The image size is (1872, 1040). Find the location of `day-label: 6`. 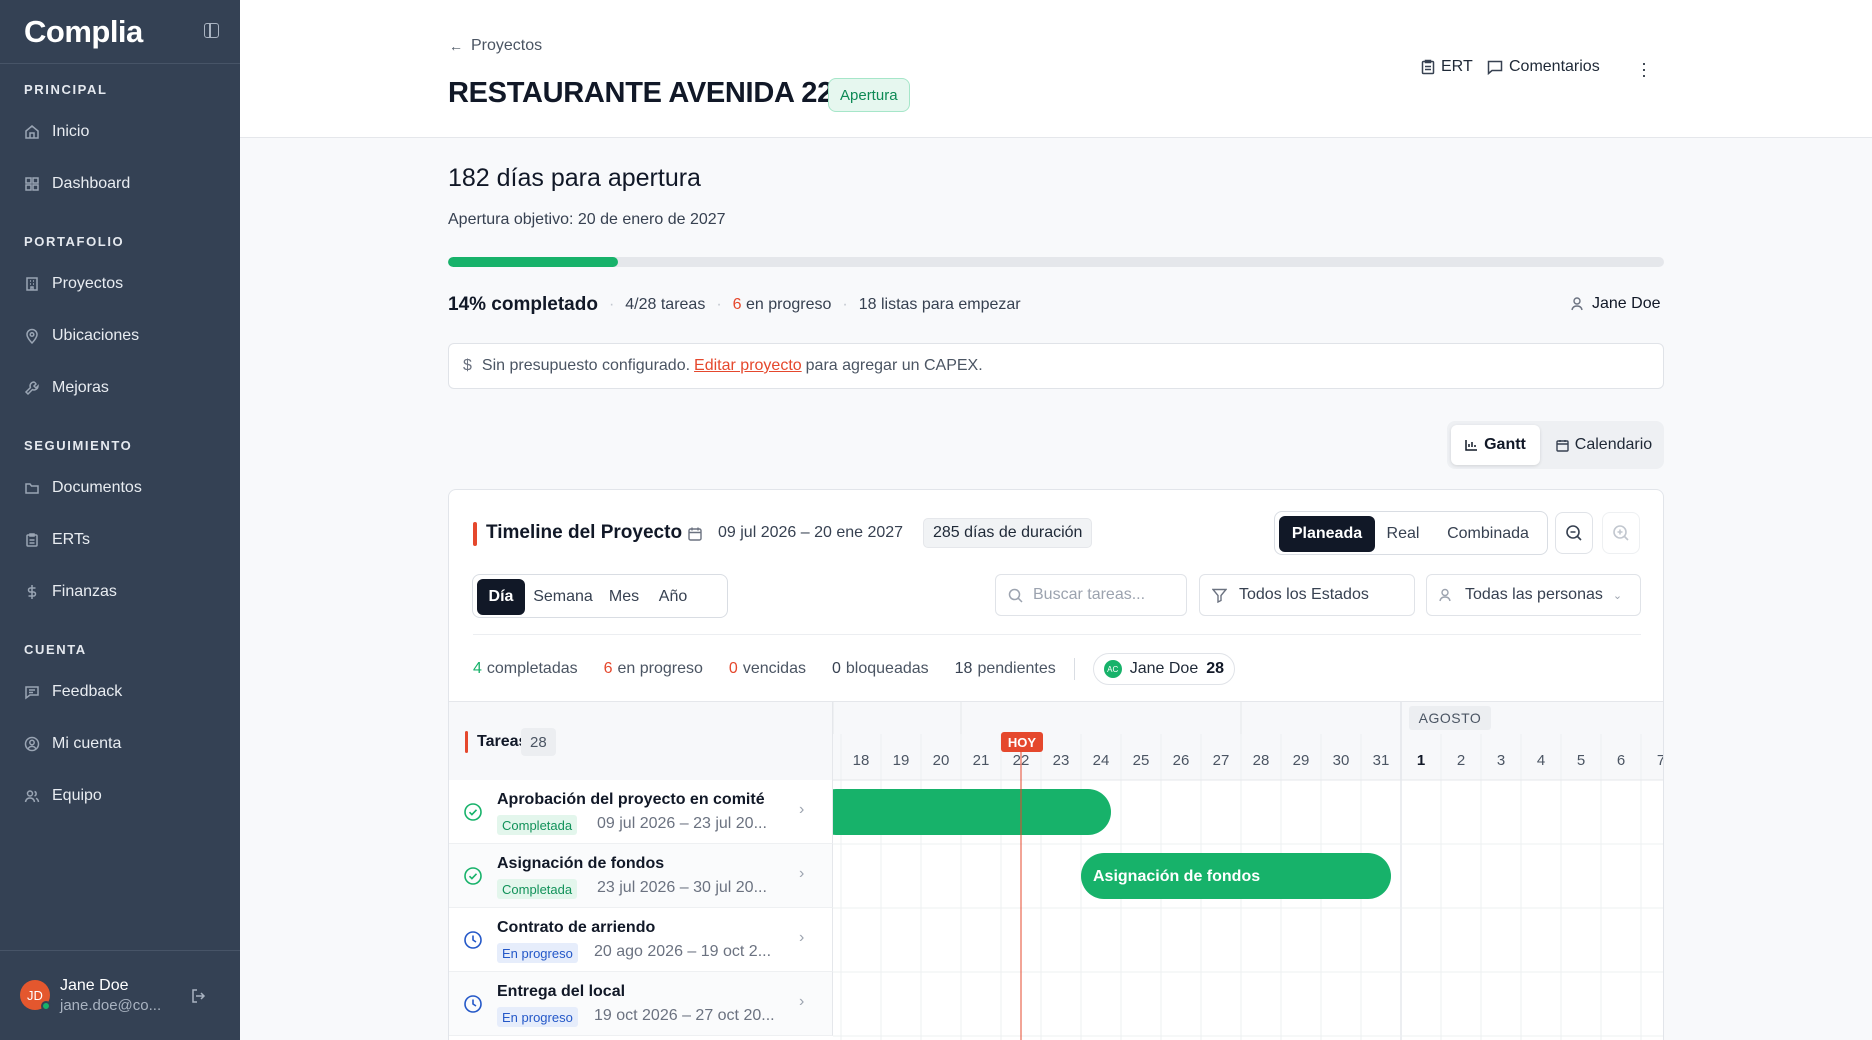

day-label: 6 is located at coordinates (1621, 760).